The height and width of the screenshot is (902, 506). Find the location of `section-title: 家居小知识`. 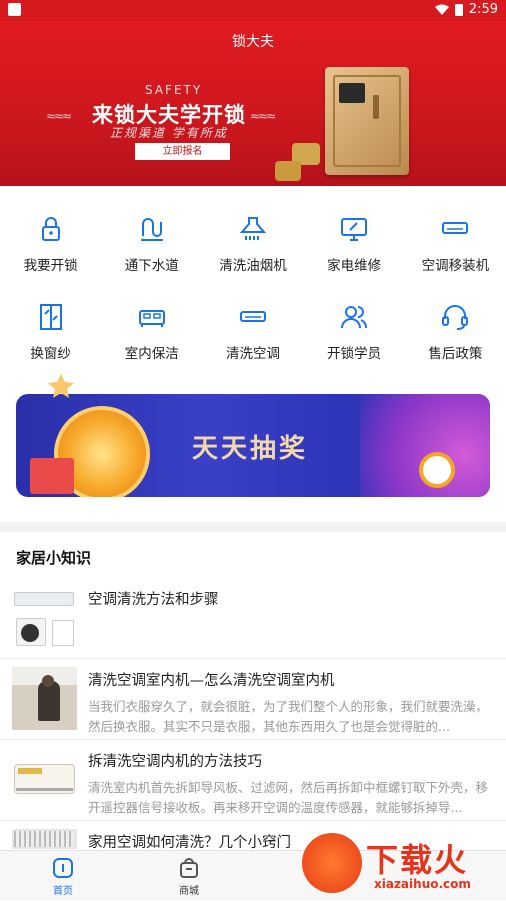

section-title: 家居小知识 is located at coordinates (54, 558).